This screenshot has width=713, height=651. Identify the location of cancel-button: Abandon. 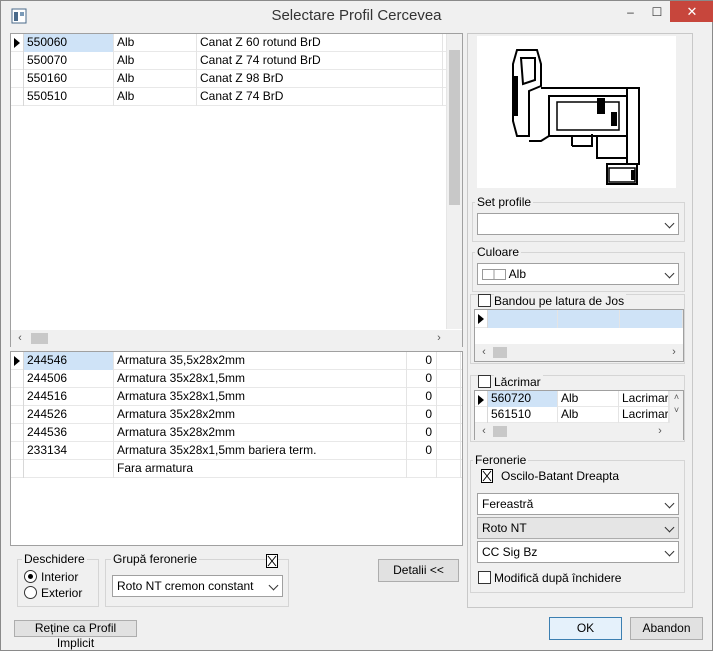
(666, 628).